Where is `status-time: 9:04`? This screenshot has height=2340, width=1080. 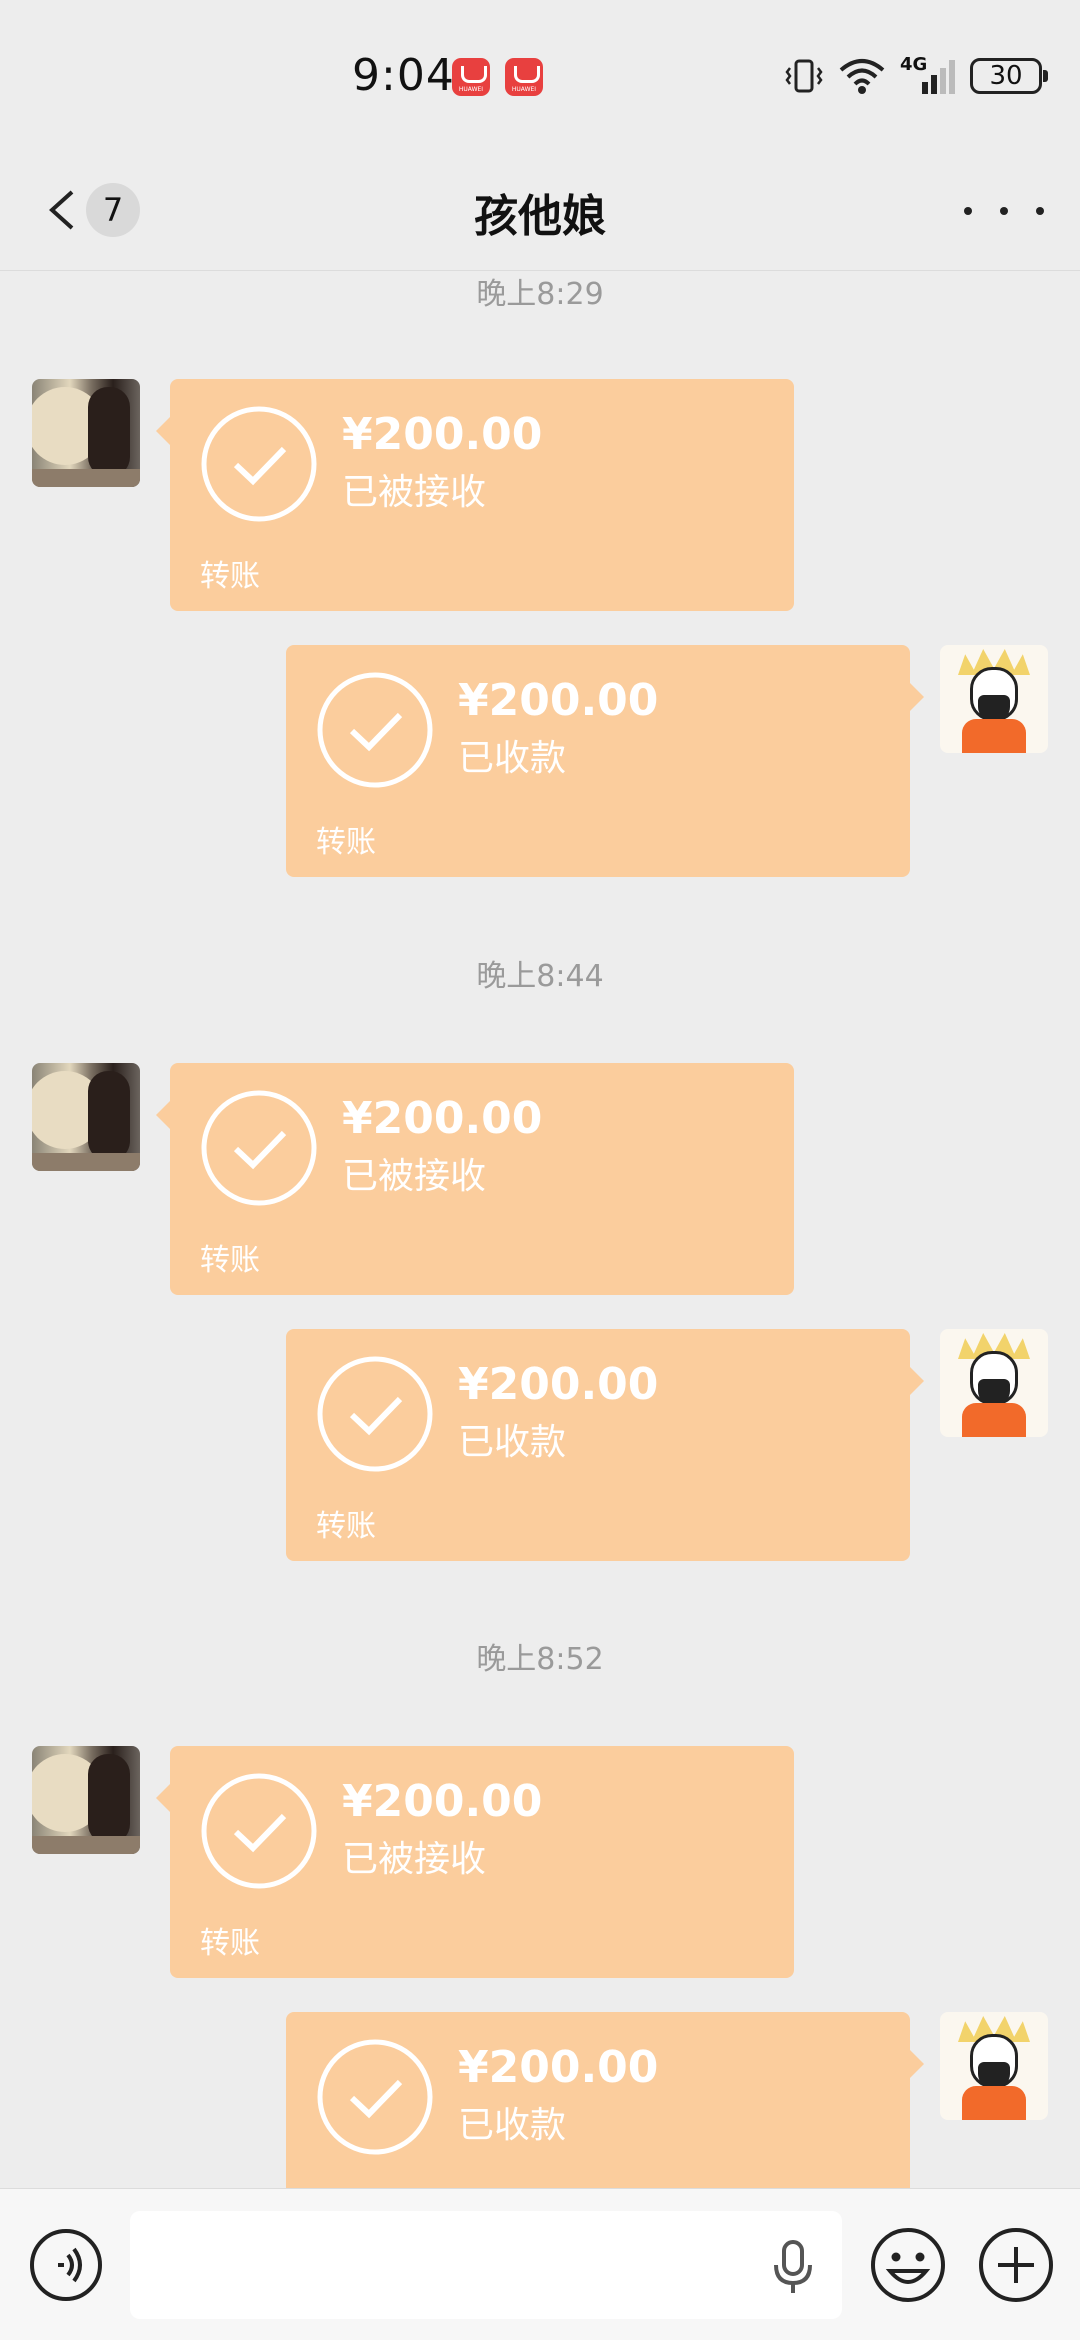 status-time: 9:04 is located at coordinates (403, 75).